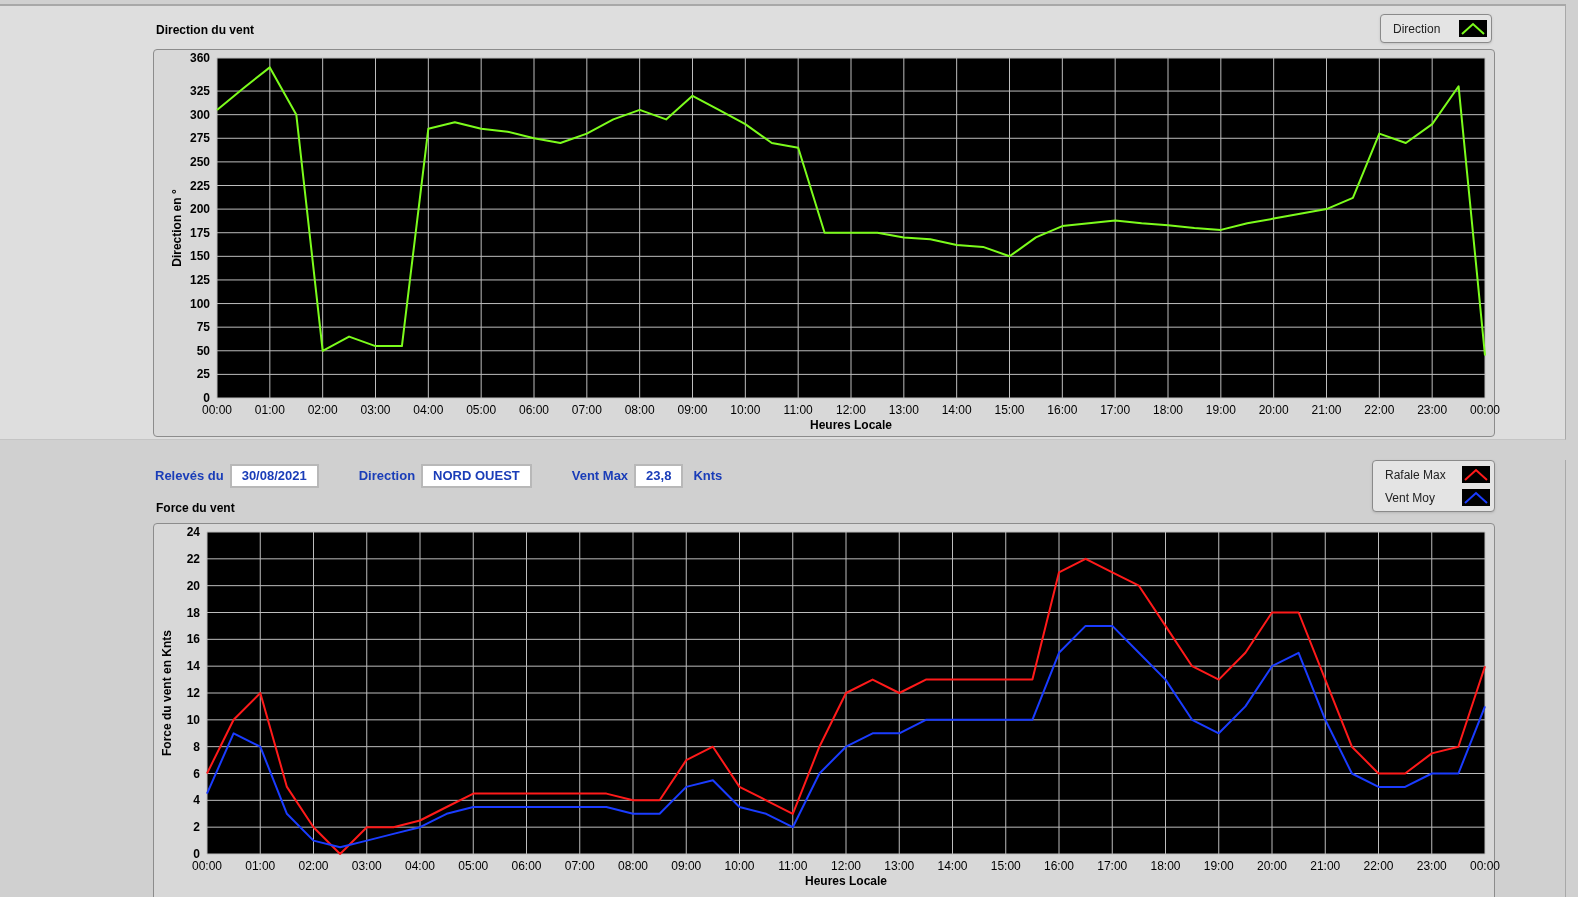 The height and width of the screenshot is (897, 1578). I want to click on axis-tick-label: 100, so click(199, 303).